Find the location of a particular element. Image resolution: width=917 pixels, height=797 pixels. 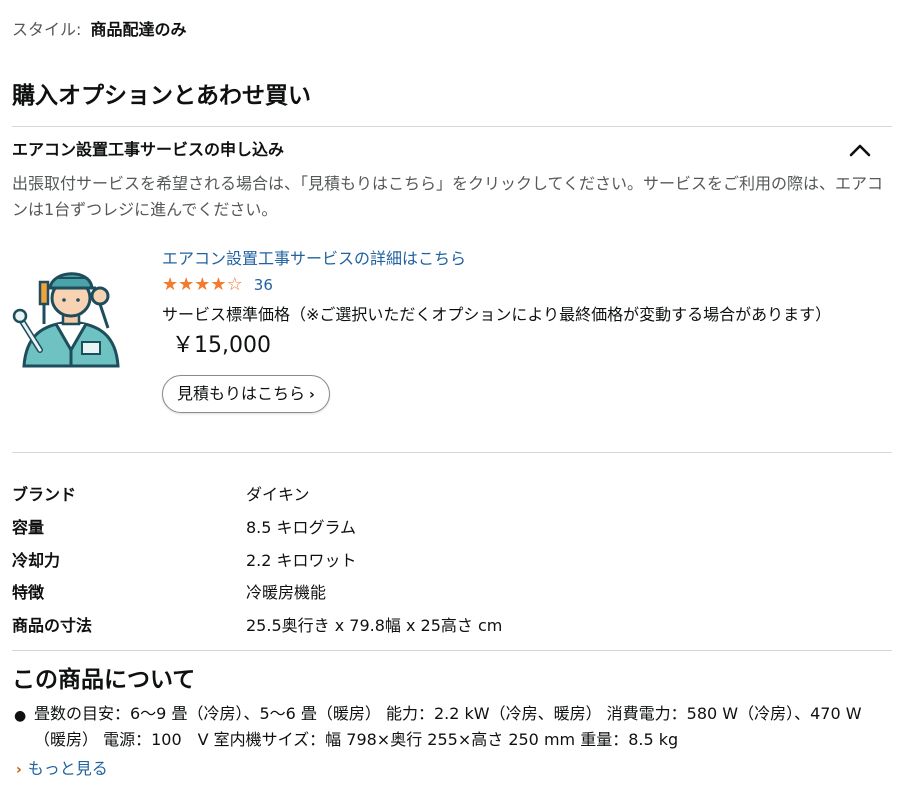

quote-button: 見積もりはこちら › is located at coordinates (246, 394).